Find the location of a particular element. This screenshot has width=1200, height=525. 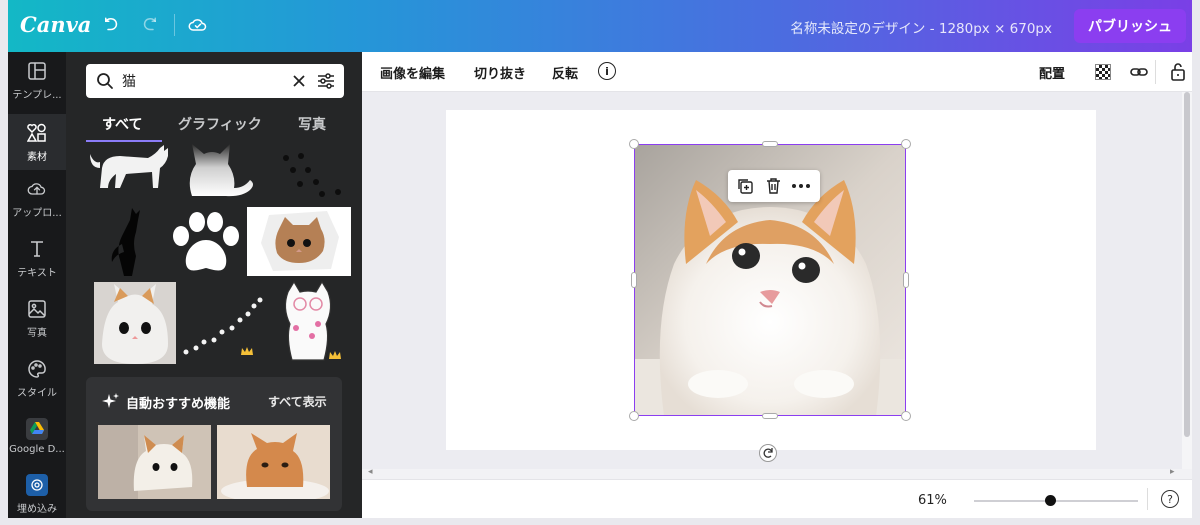

more-options-icon is located at coordinates (801, 186).